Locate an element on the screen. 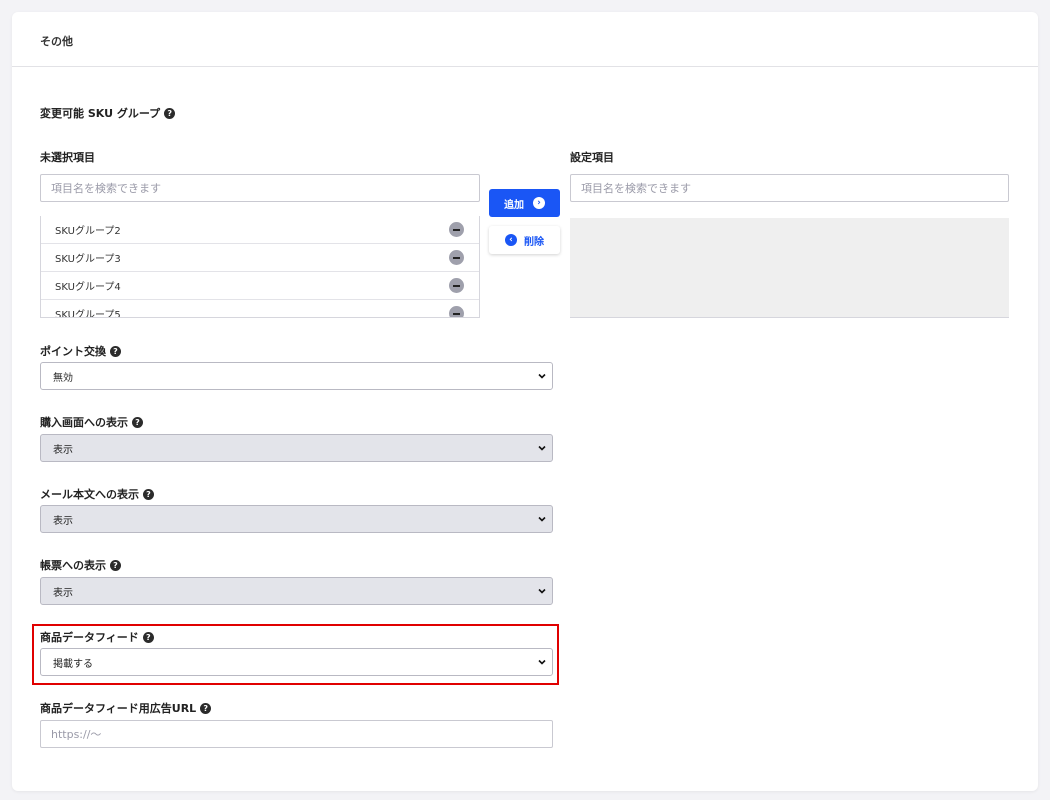 This screenshot has width=1050, height=800. product-feed-select: 掲載する is located at coordinates (296, 662).